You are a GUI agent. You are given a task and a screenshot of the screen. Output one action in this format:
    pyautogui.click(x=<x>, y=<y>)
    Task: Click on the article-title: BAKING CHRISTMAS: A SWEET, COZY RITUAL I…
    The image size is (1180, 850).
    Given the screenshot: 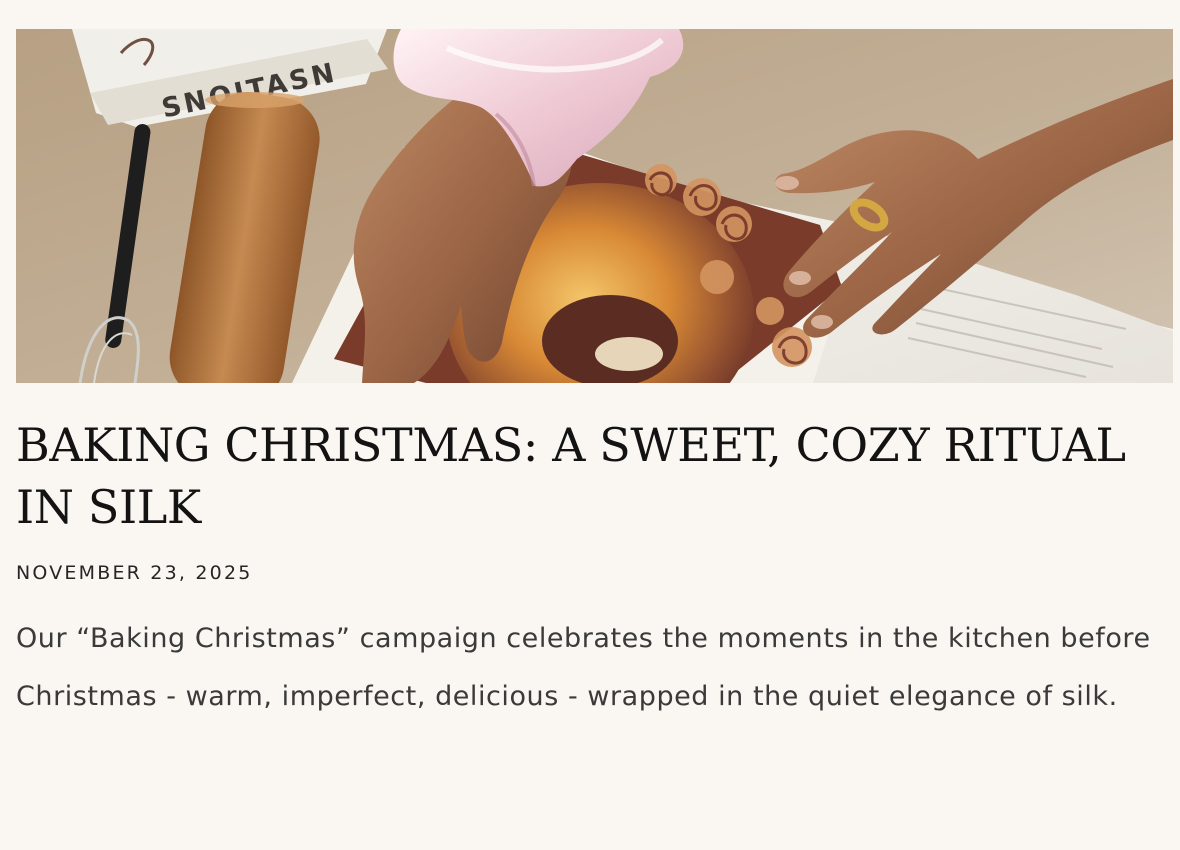 What is the action you would take?
    pyautogui.click(x=576, y=476)
    